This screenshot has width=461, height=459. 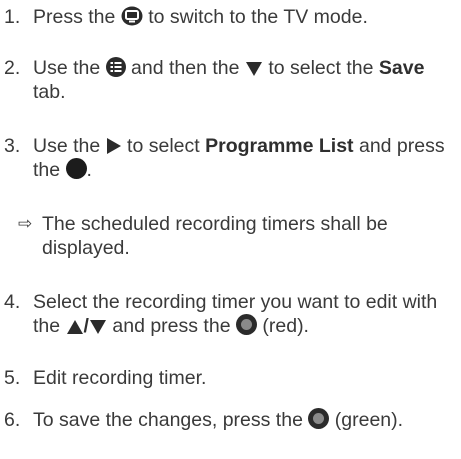 I want to click on step-text: Press the to switch to the TV mode., so click(x=200, y=17).